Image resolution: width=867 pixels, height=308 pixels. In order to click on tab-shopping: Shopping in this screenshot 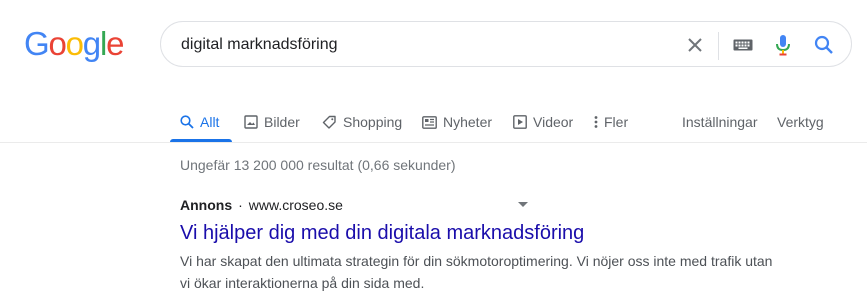, I will do `click(362, 122)`.